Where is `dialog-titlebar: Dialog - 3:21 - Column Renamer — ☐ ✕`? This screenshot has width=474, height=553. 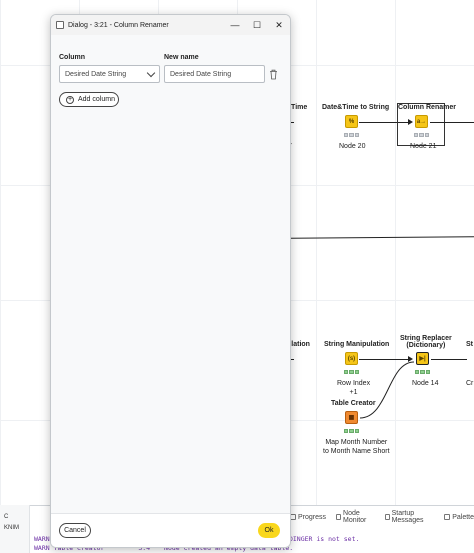
dialog-titlebar: Dialog - 3:21 - Column Renamer — ☐ ✕ is located at coordinates (170, 25).